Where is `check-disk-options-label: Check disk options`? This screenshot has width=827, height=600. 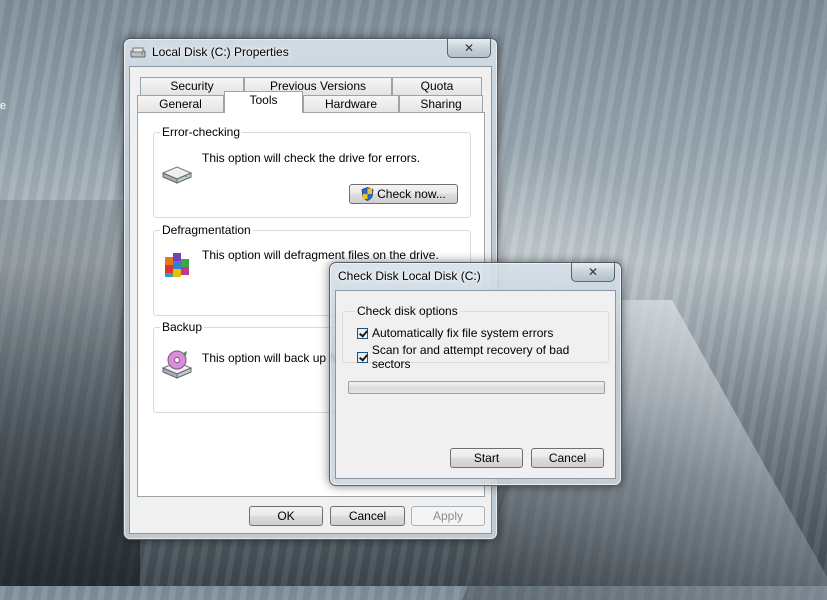 check-disk-options-label: Check disk options is located at coordinates (407, 311).